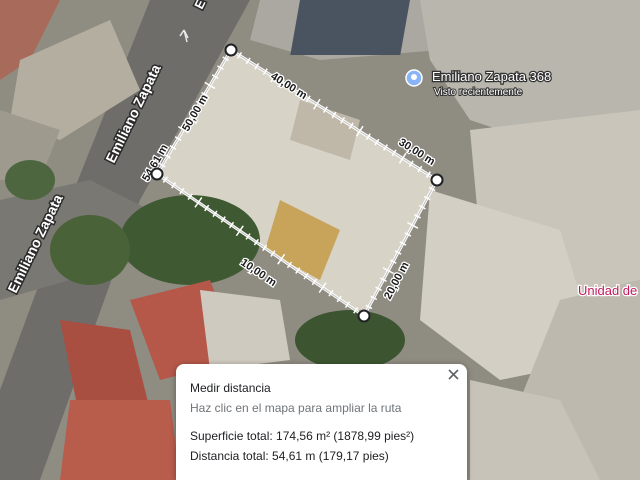  I want to click on solar-panels, so click(350, 27).